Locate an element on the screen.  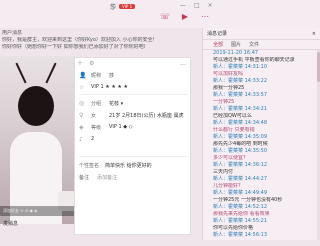
row-value: 21岁 2月18日(公历) 水瓶座 属虎 is located at coordinates (146, 115).